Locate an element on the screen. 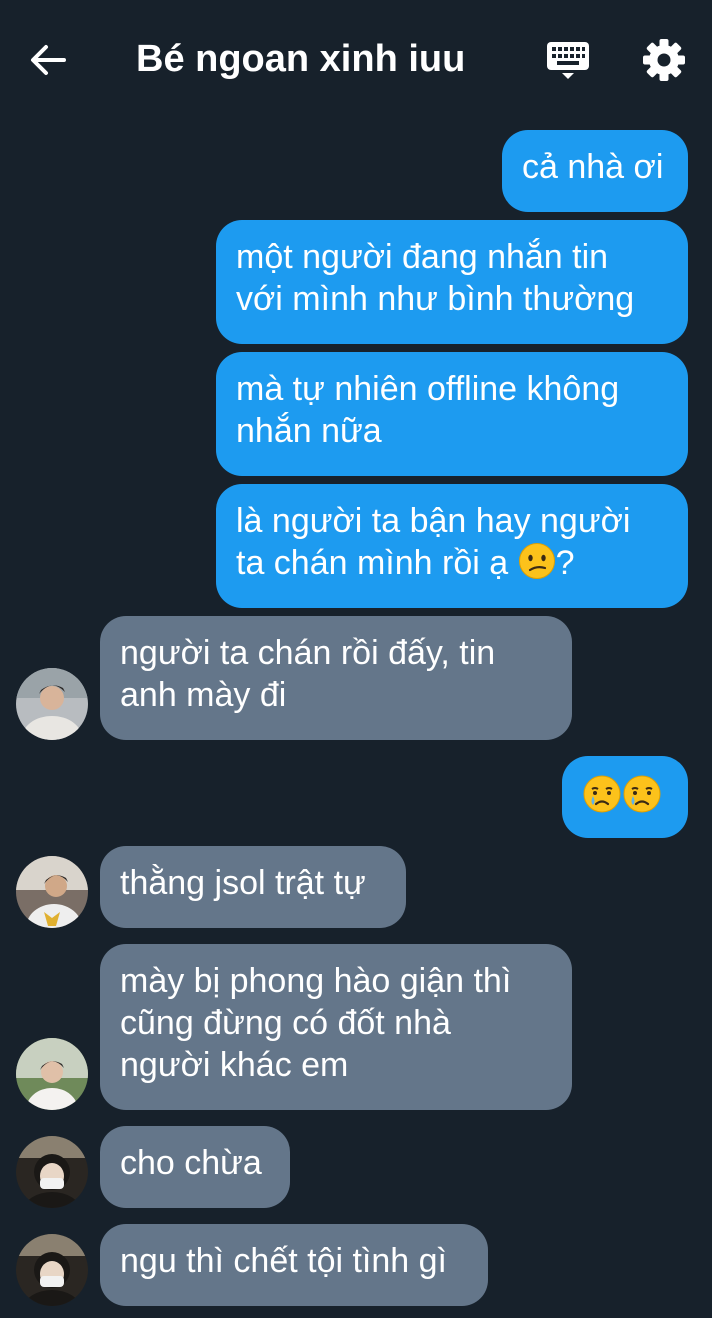 Image resolution: width=712 pixels, height=1318 pixels. incoming-message: ngu thì chết tội tình gì is located at coordinates (294, 1265).